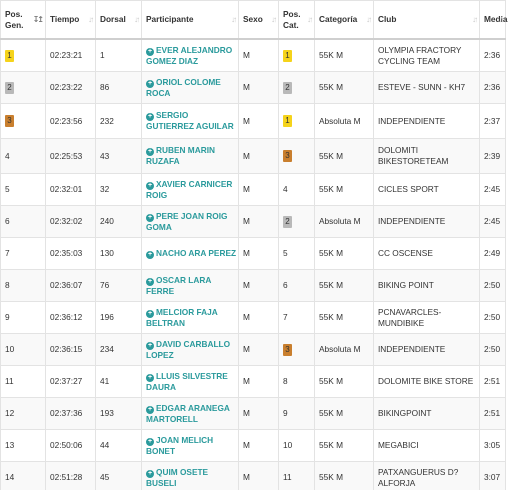 This screenshot has height=490, width=512. What do you see at coordinates (66, 285) in the screenshot?
I see `time-text: 02:36:07` at bounding box center [66, 285].